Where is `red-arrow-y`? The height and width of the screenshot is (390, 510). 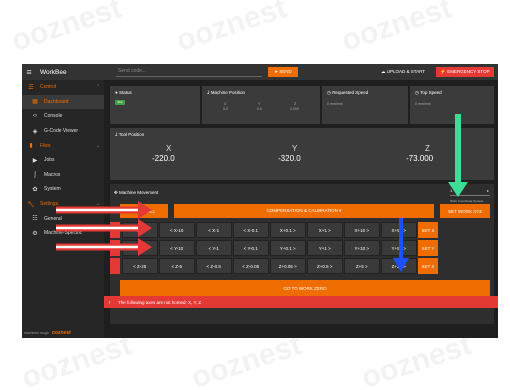
red-arrow-y is located at coordinates (104, 228).